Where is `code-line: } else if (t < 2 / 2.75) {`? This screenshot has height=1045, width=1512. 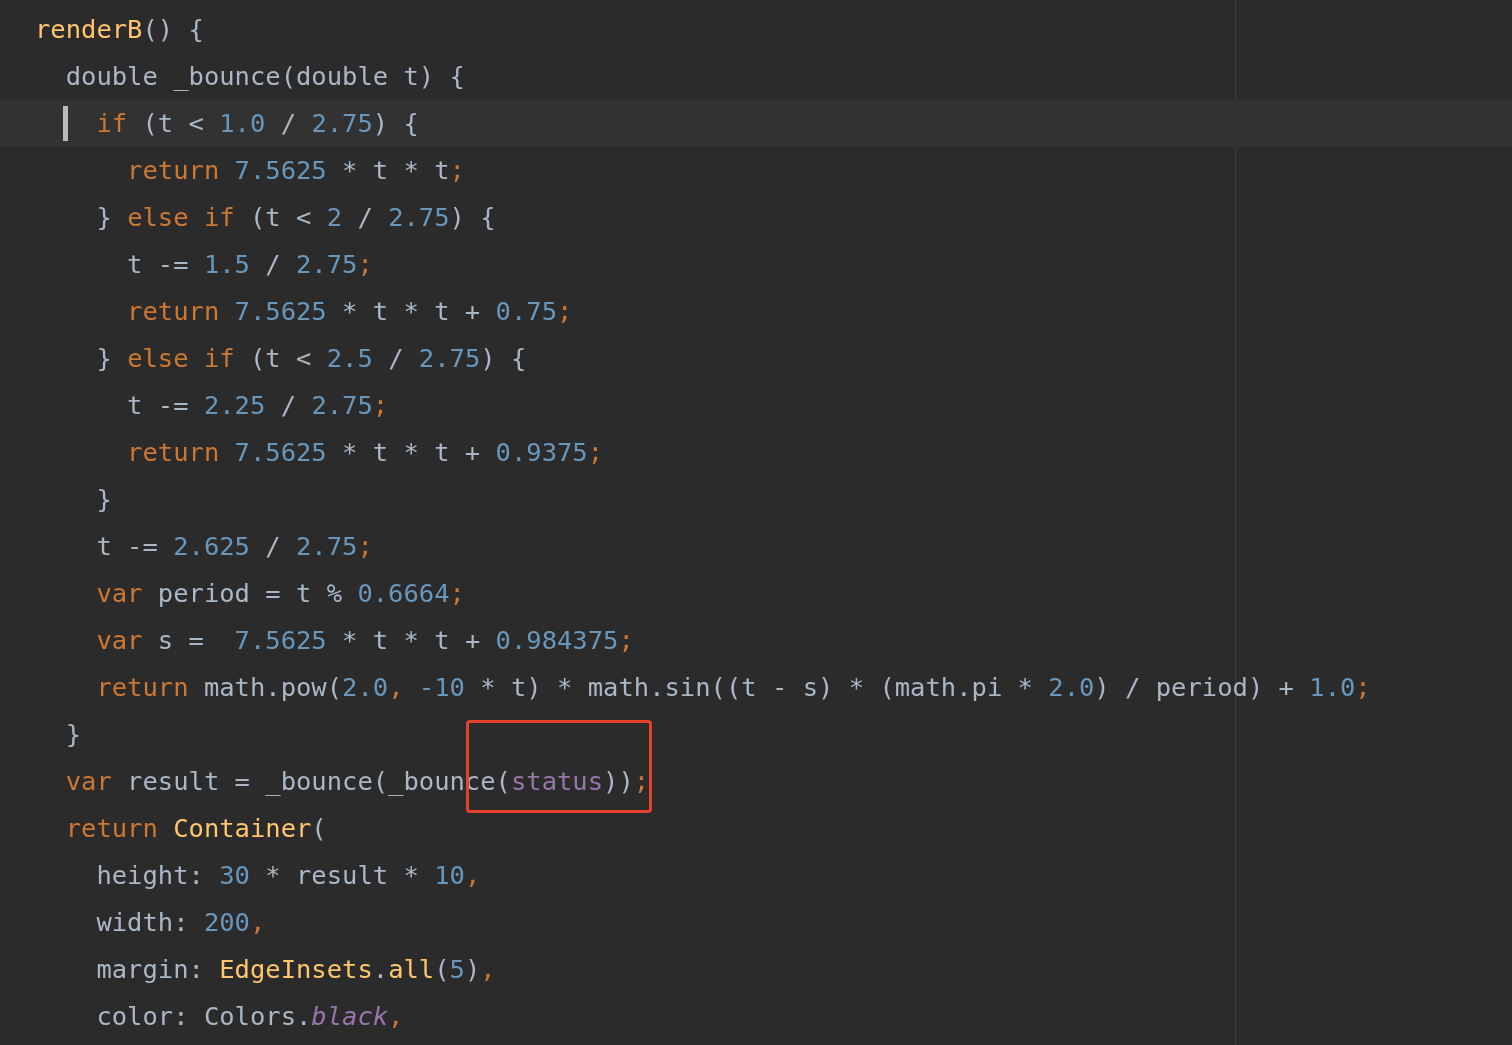 code-line: } else if (t < 2 / 2.75) { is located at coordinates (295, 217).